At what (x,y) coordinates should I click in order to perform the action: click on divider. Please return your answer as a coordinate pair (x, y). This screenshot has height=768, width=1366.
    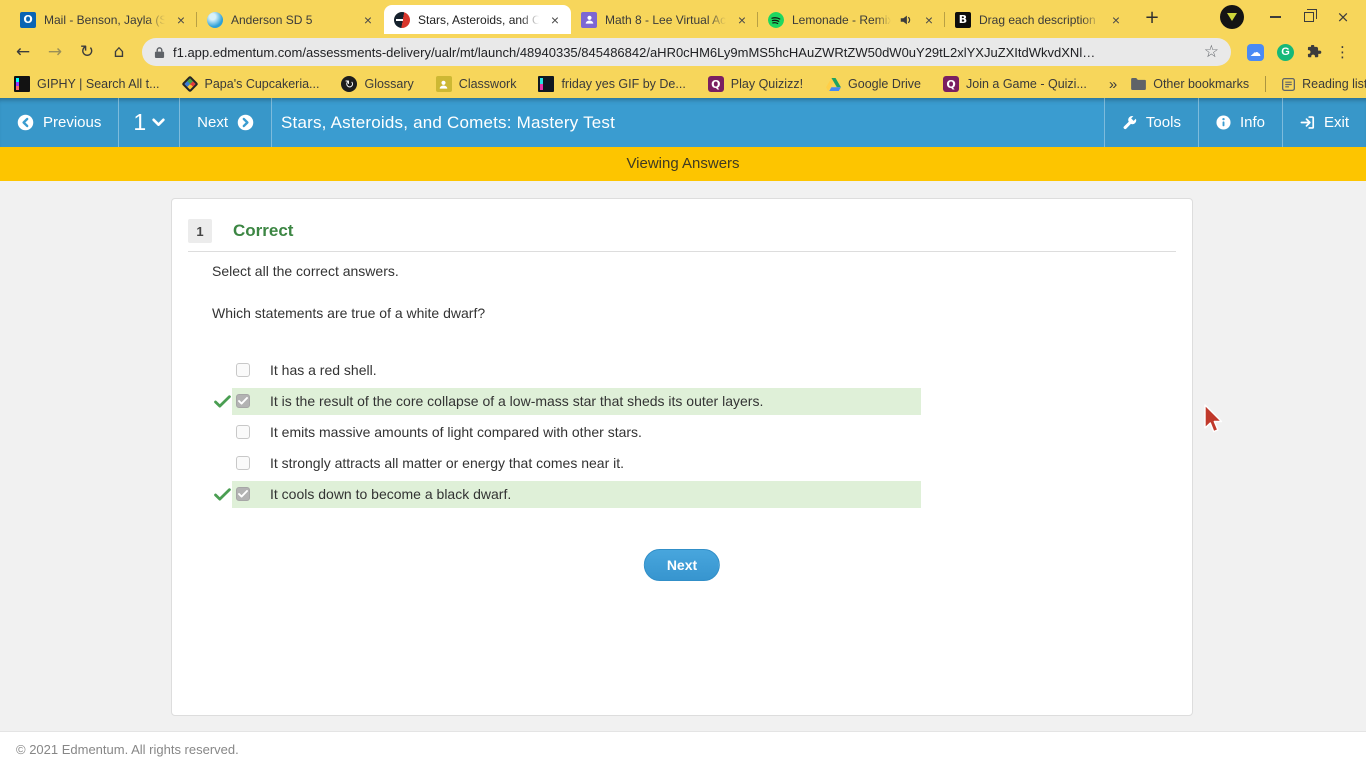
    Looking at the image, I should click on (682, 251).